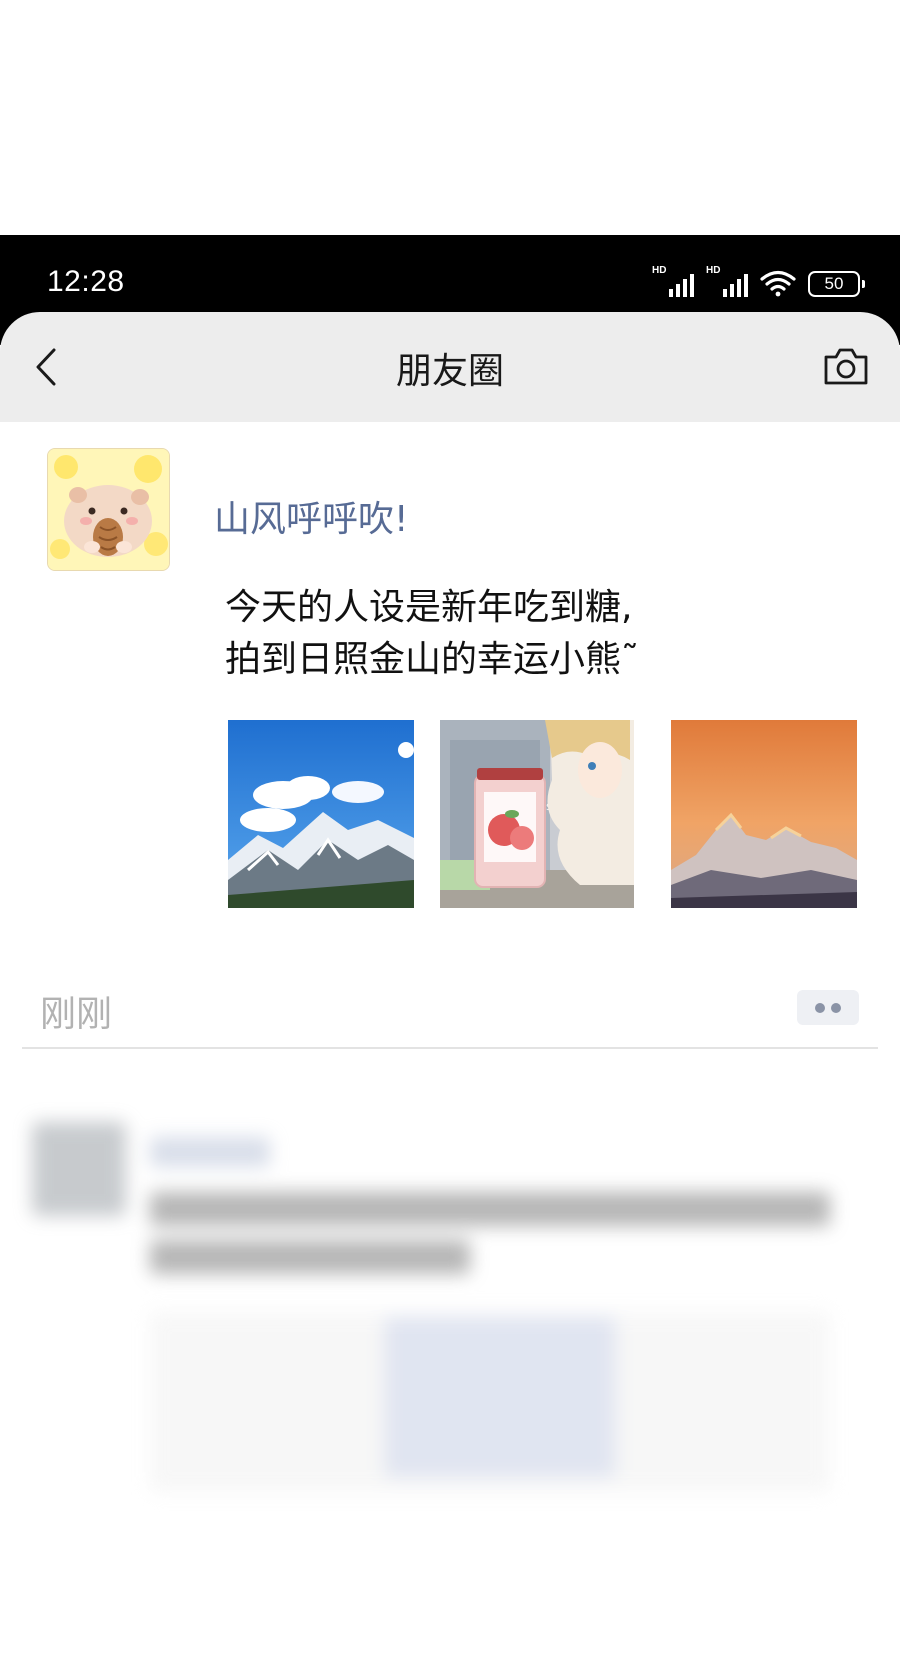  What do you see at coordinates (432, 659) in the screenshot?
I see `post-text-line: 拍到日照金山的幸运小熊˜` at bounding box center [432, 659].